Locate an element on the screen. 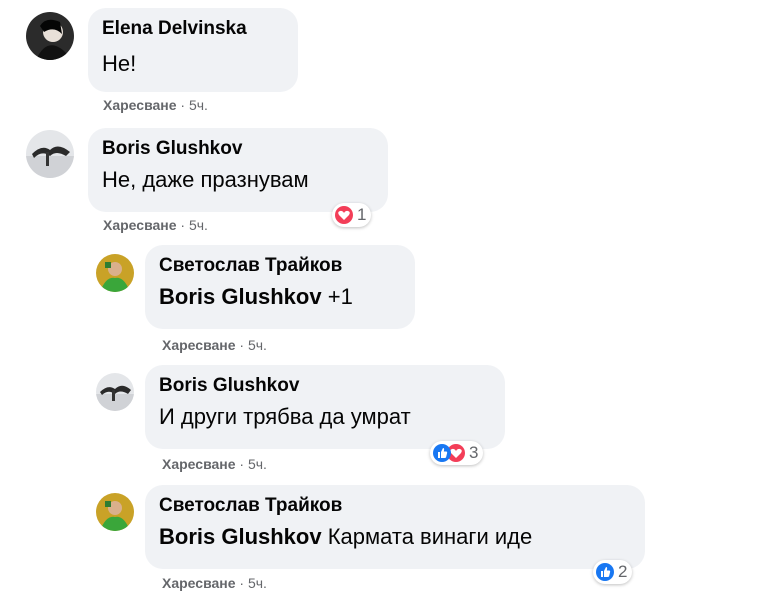 Image resolution: width=770 pixels, height=593 pixels. comment-body: Кармата винаги иде is located at coordinates (430, 536).